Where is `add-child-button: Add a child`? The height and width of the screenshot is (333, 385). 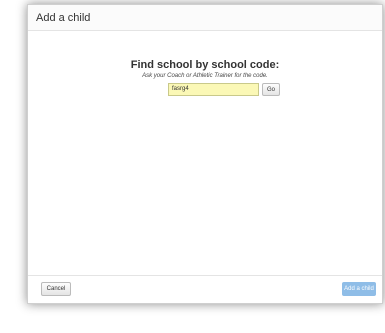
add-child-button: Add a child is located at coordinates (359, 289).